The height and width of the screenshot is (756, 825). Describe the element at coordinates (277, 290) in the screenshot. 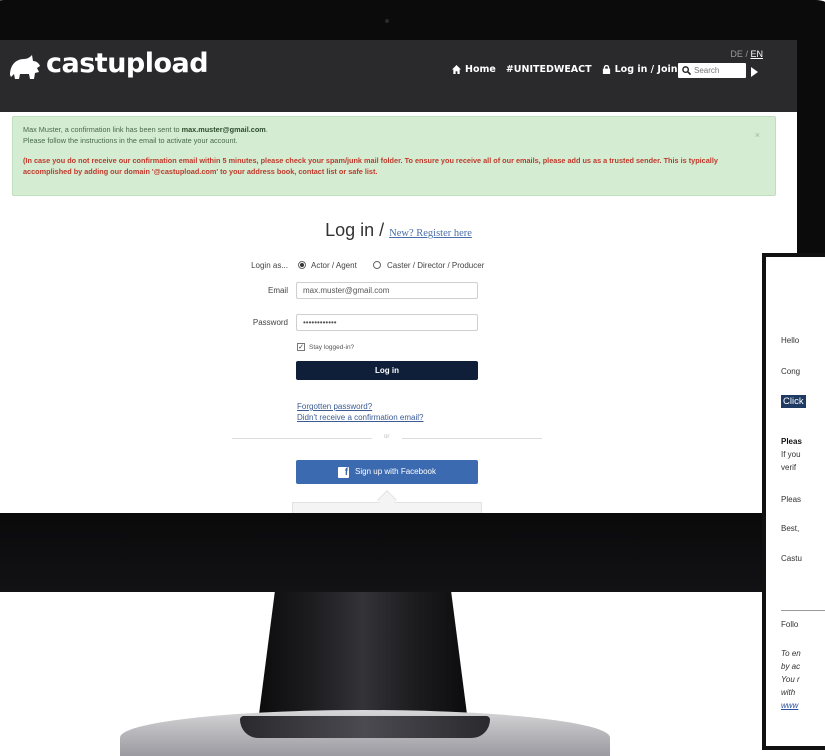

I see `email-label: Email` at that location.